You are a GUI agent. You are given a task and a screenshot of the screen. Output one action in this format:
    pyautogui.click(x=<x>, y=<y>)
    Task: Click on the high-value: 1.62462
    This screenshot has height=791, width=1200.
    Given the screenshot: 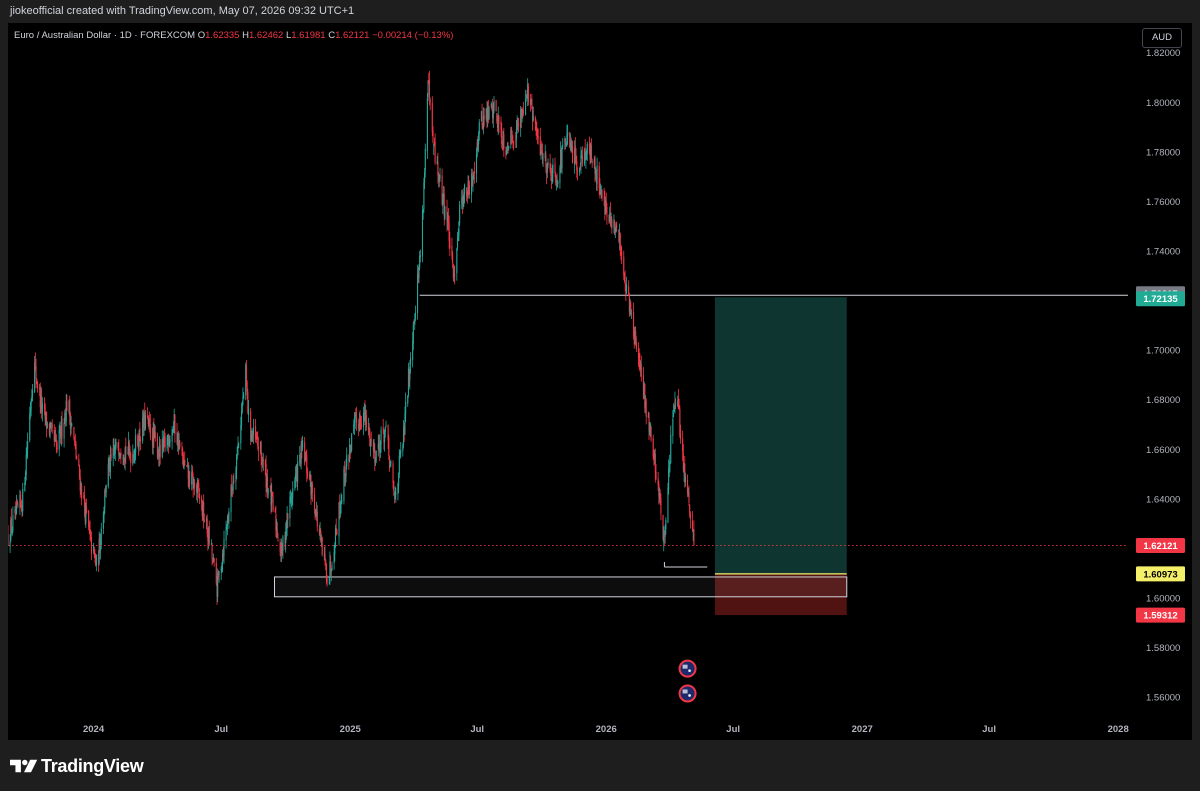 What is the action you would take?
    pyautogui.click(x=266, y=35)
    